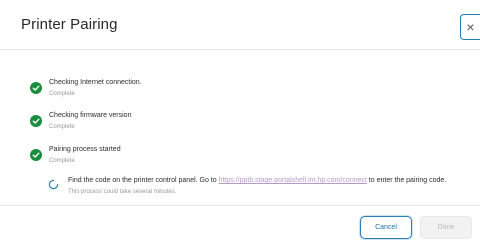  What do you see at coordinates (85, 149) in the screenshot?
I see `step-title: Pairing process started` at bounding box center [85, 149].